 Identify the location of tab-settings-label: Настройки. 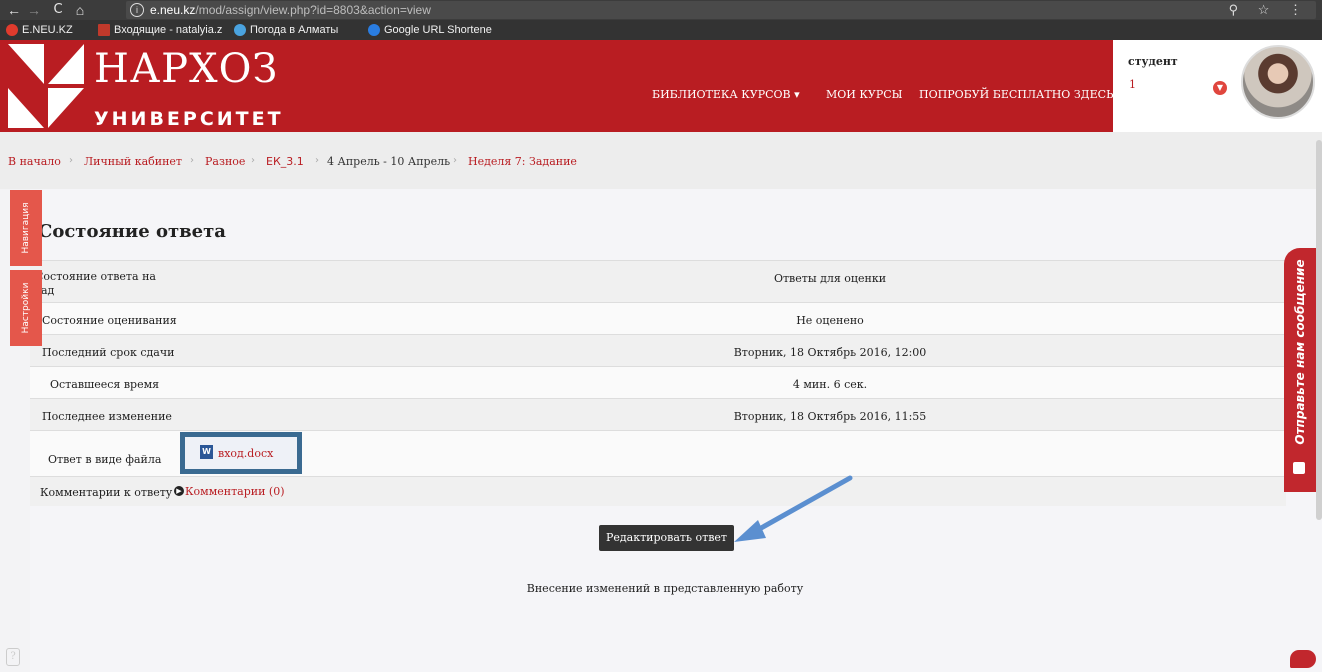
(26, 308).